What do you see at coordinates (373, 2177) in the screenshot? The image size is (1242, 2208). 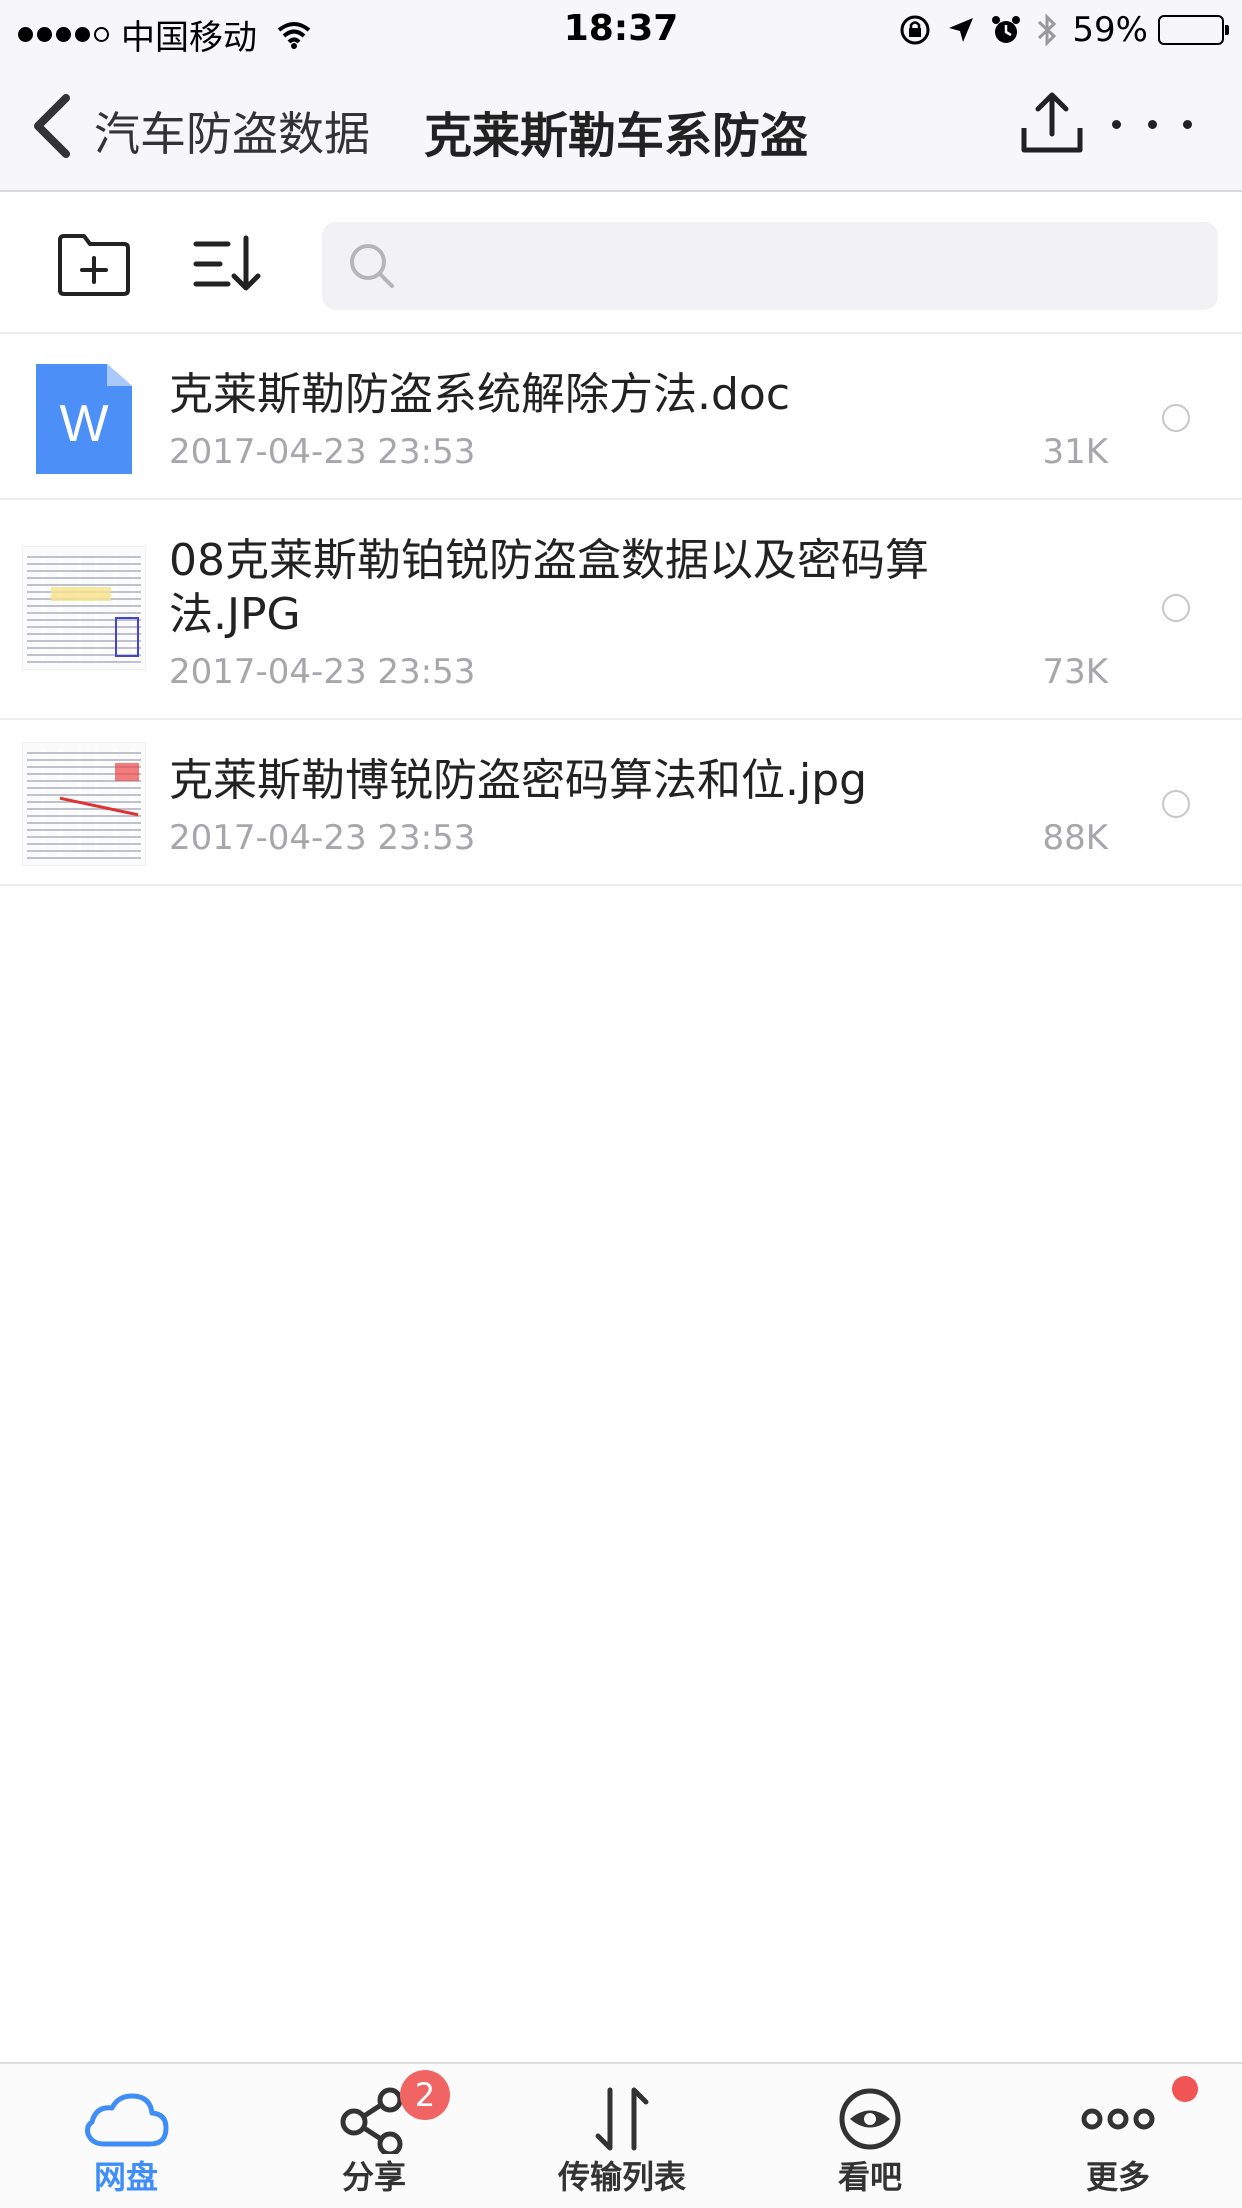 I see `tab-label: 分享` at bounding box center [373, 2177].